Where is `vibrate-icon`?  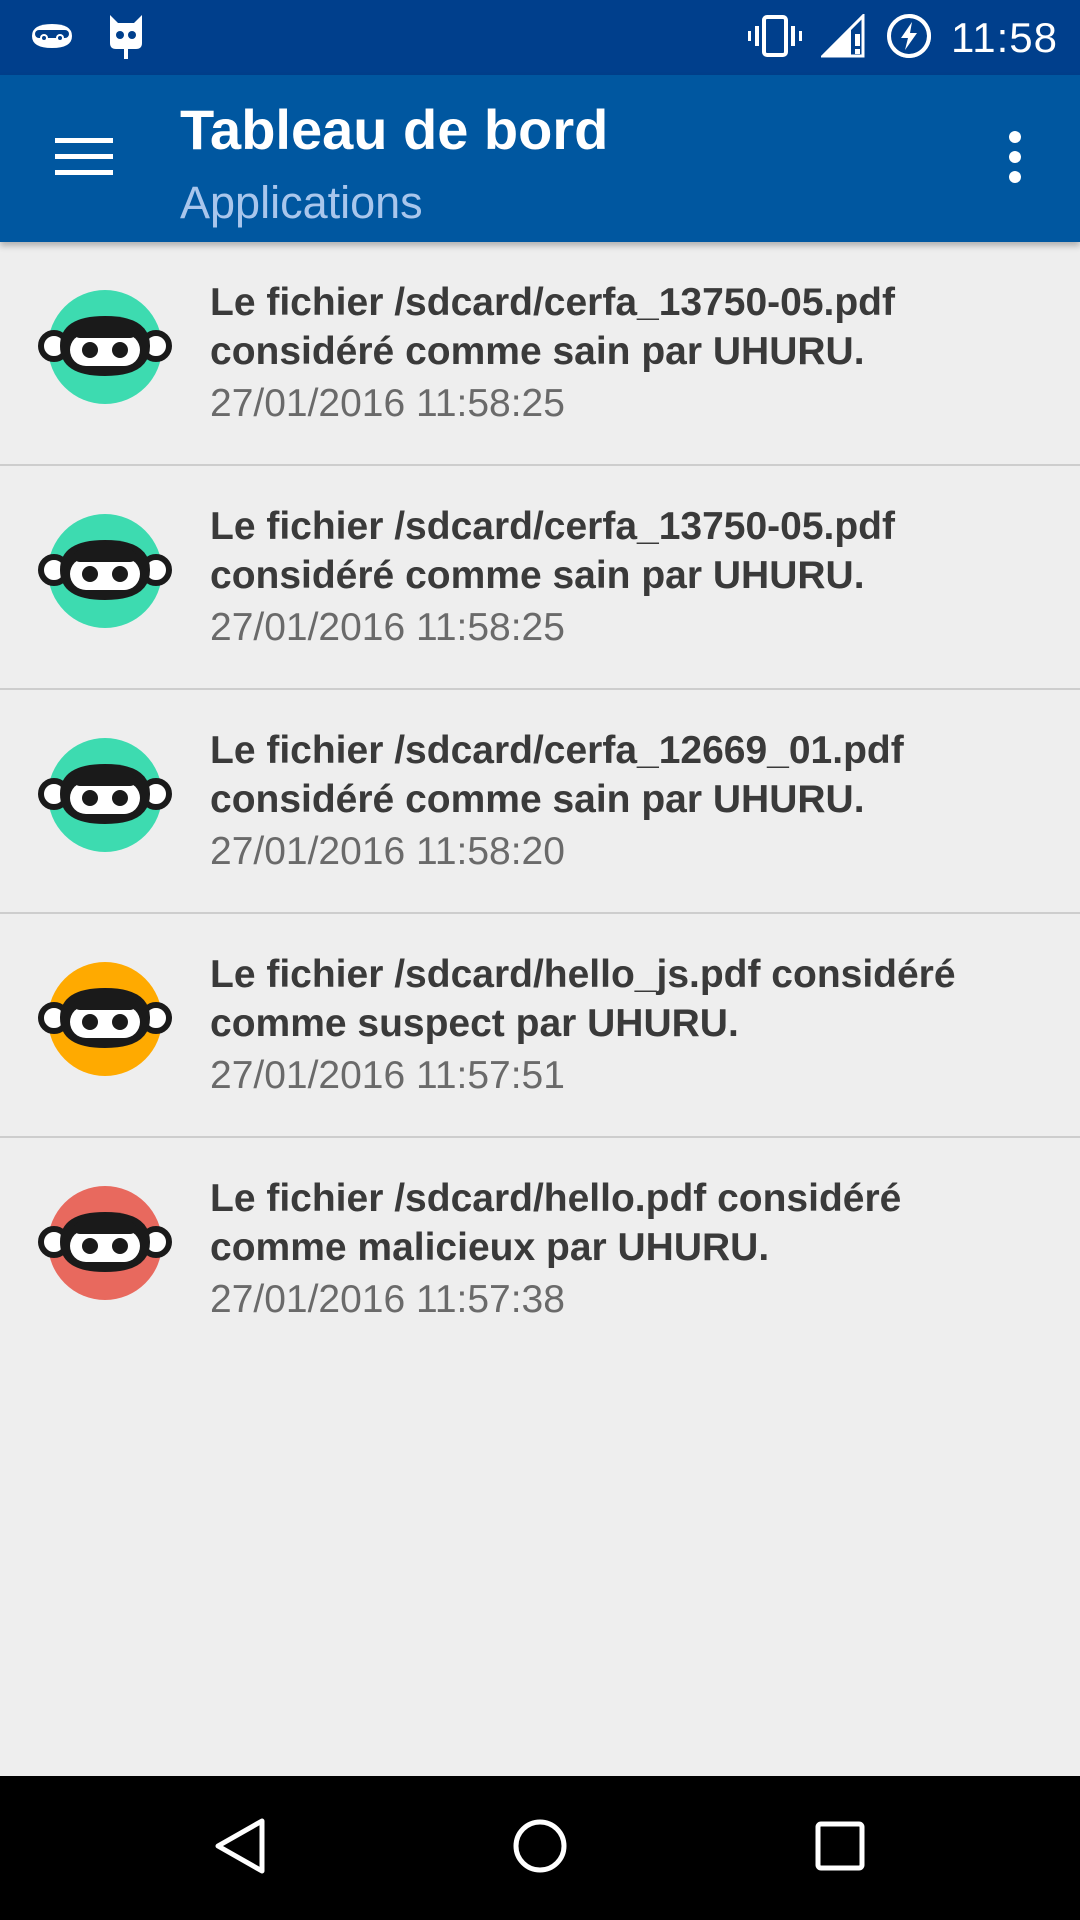
vibrate-icon is located at coordinates (775, 38).